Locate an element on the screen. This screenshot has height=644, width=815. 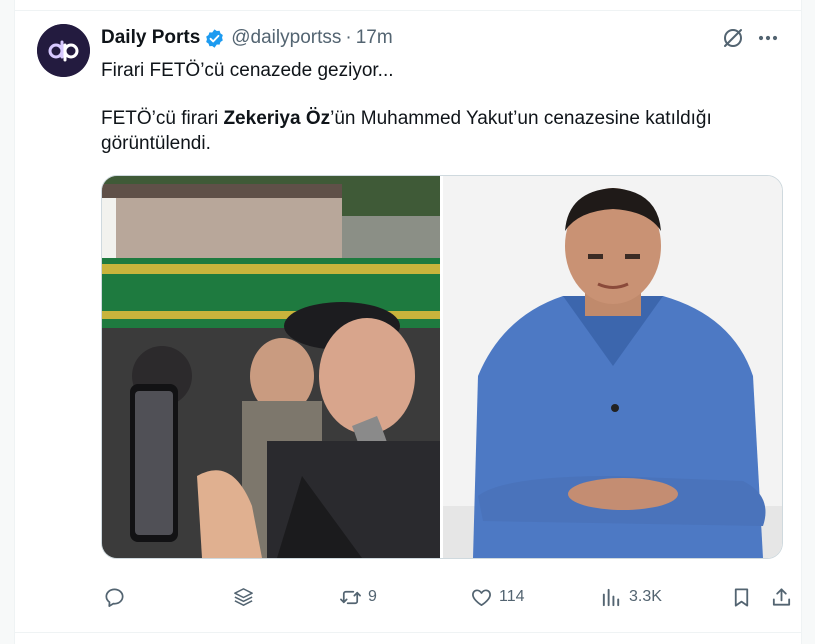
avatar is located at coordinates (63, 50).